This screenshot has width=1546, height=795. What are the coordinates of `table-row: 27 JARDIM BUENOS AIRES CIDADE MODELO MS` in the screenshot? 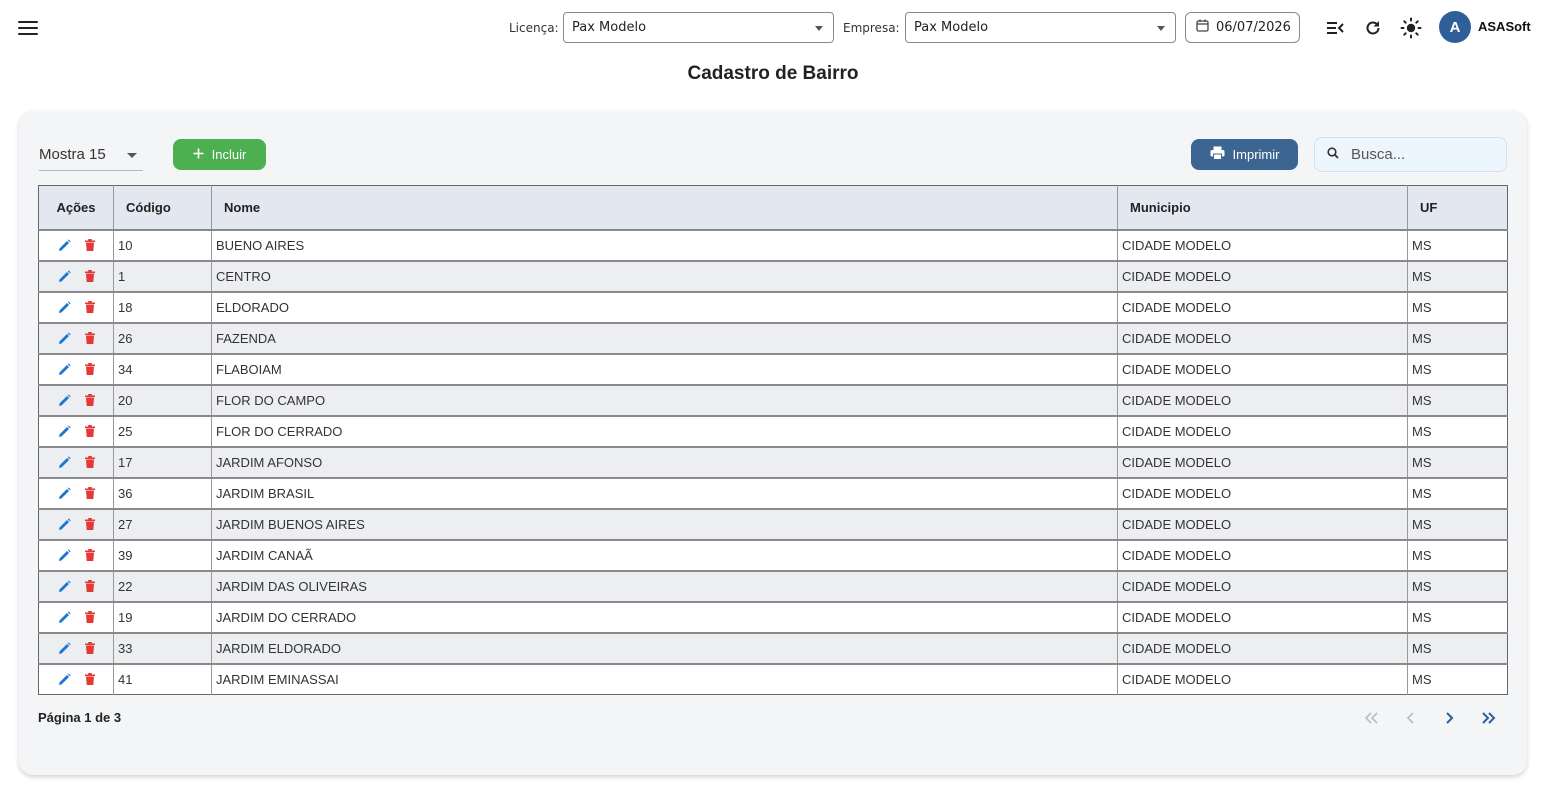 It's located at (773, 524).